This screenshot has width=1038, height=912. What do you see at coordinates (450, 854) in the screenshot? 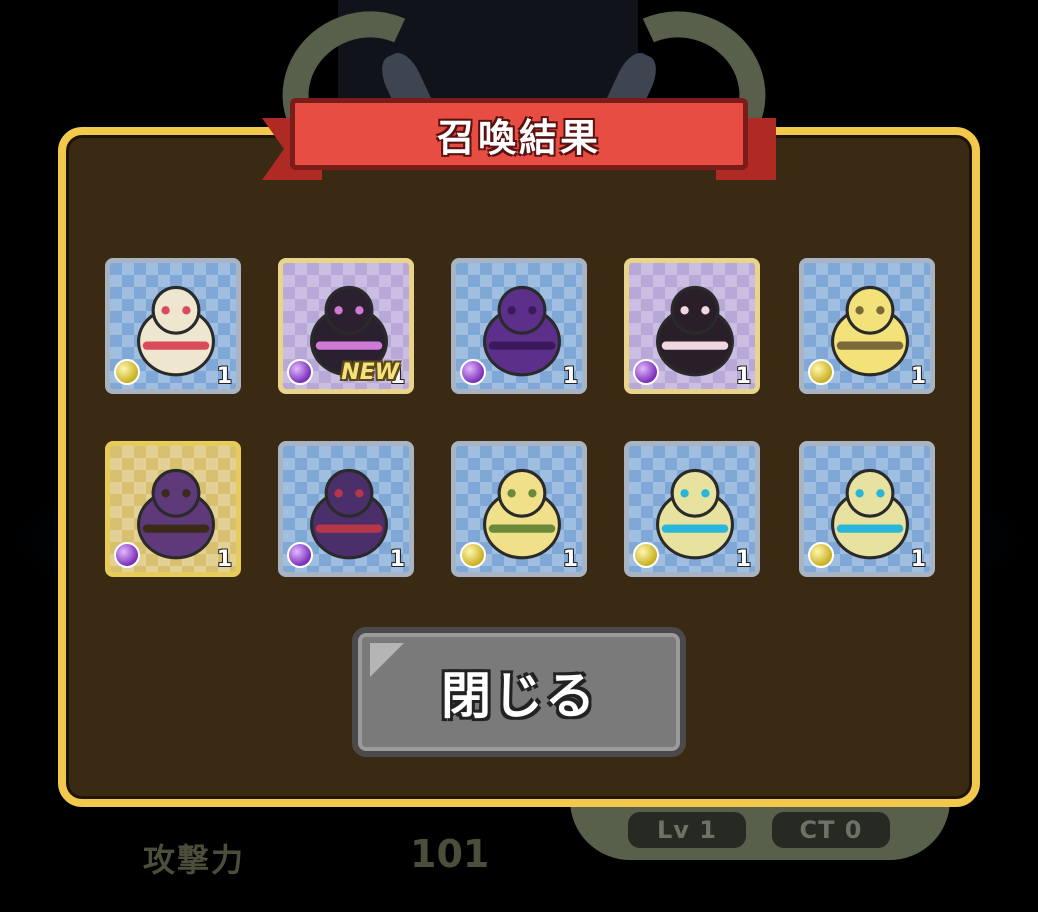
I see `attack-value: 101` at bounding box center [450, 854].